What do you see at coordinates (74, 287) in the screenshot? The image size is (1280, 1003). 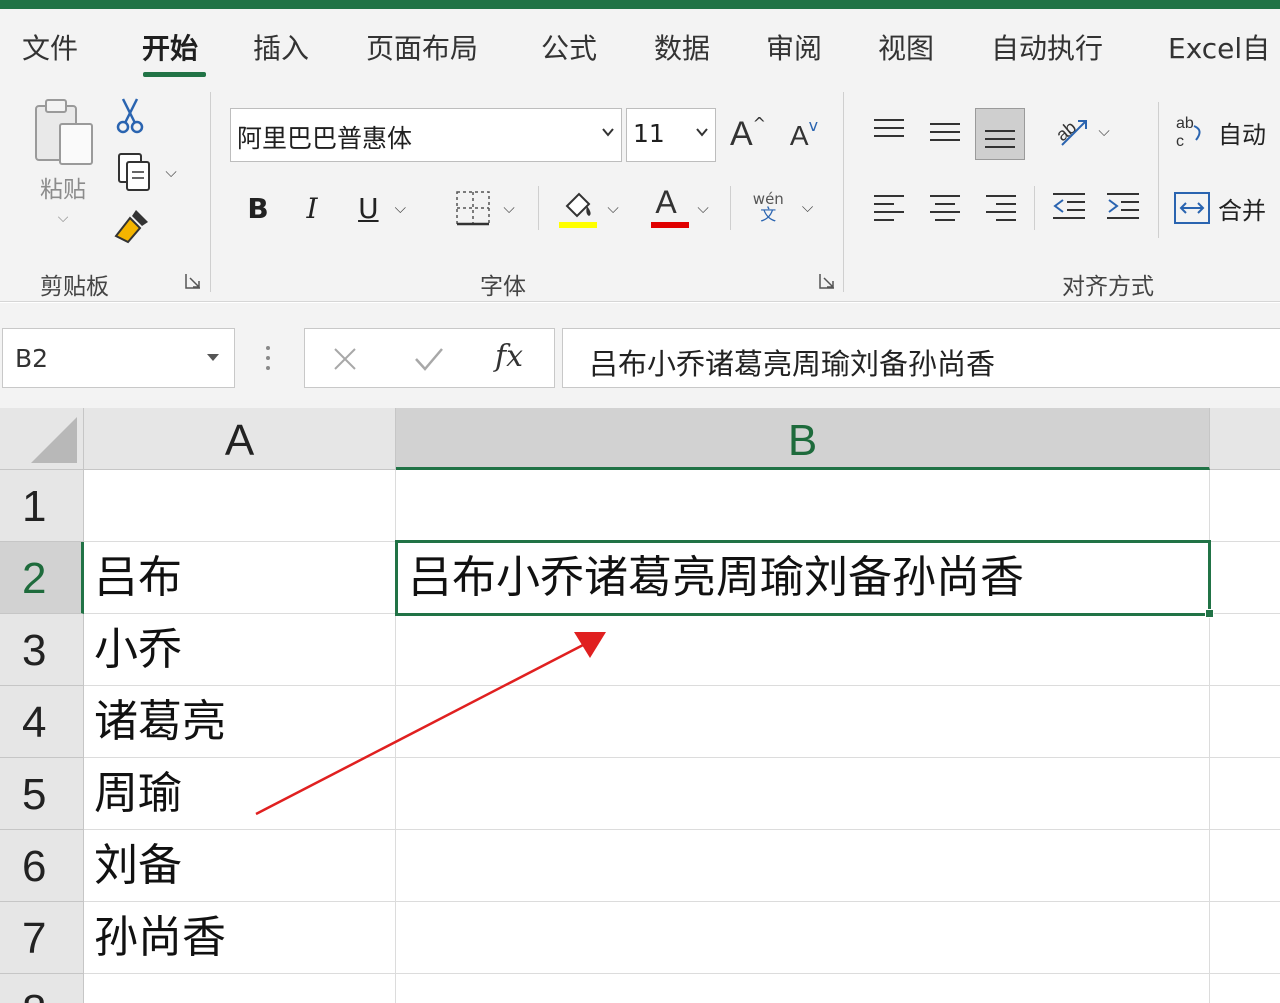 I see `clipboard-group-label: 剪贴板` at bounding box center [74, 287].